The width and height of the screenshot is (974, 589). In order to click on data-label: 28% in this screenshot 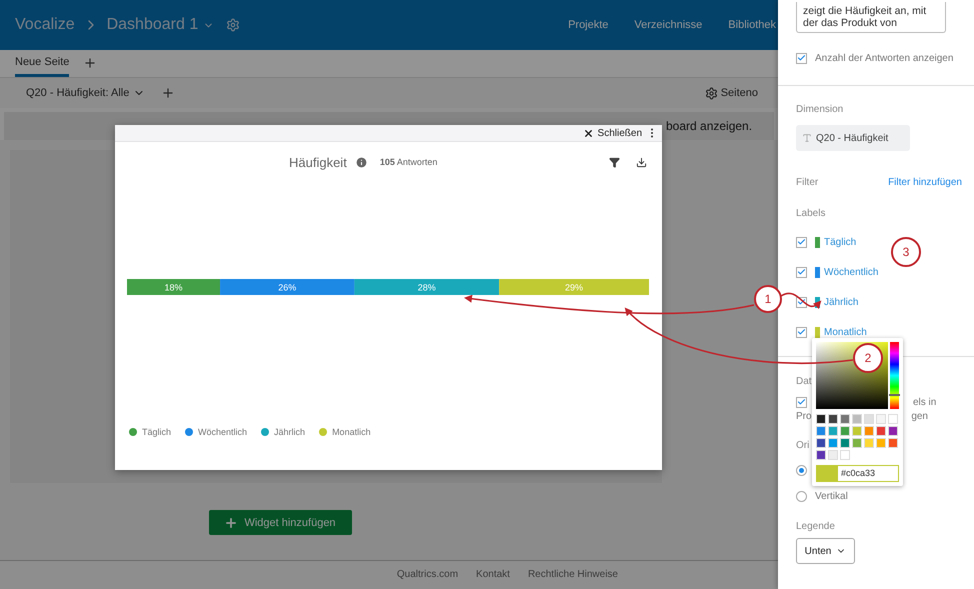, I will do `click(427, 287)`.